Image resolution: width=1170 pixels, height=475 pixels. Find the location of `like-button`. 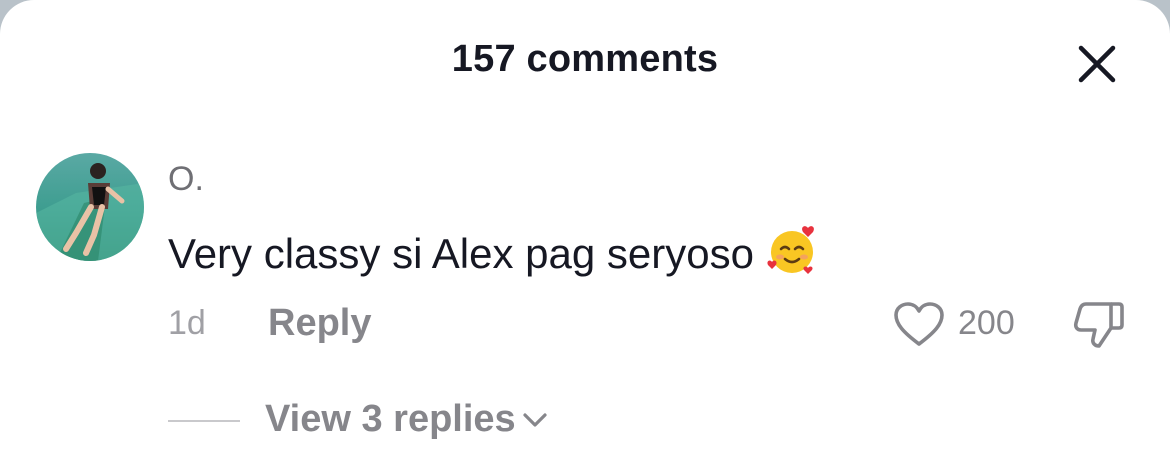

like-button is located at coordinates (919, 325).